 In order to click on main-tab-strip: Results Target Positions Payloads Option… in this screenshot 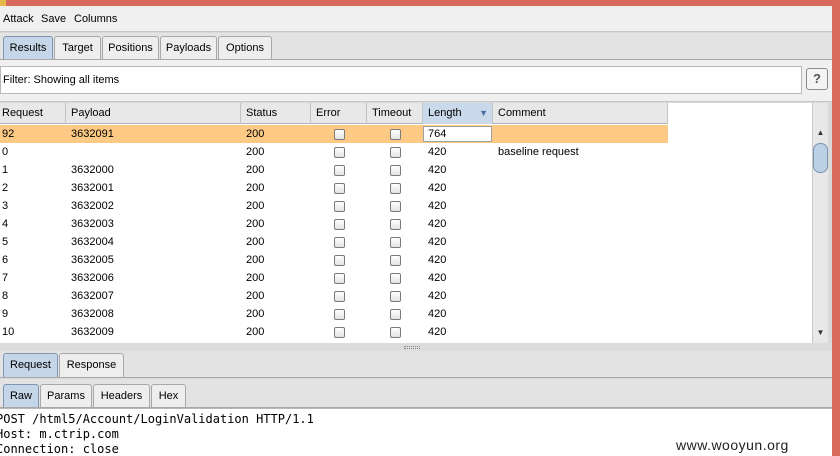, I will do `click(416, 46)`.